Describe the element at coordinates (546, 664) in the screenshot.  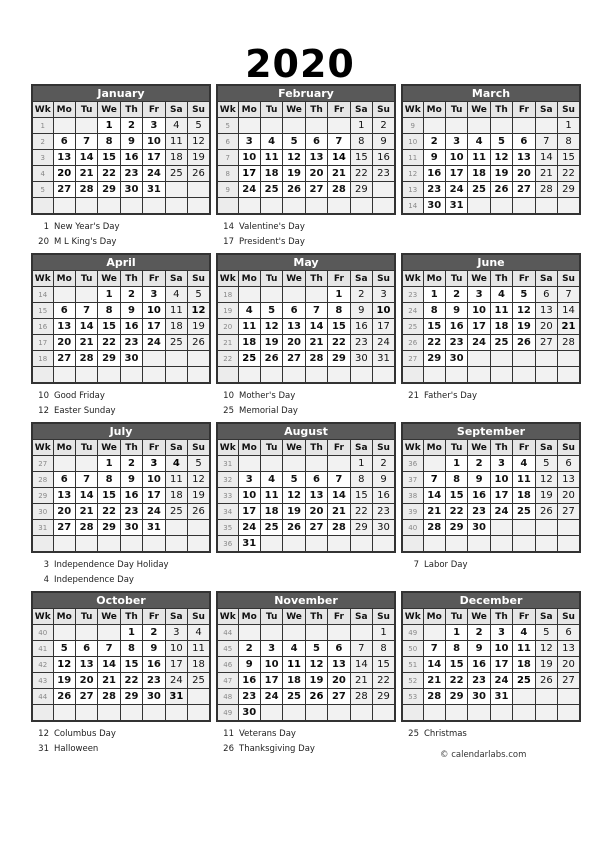
I see `day-cell: 19` at that location.